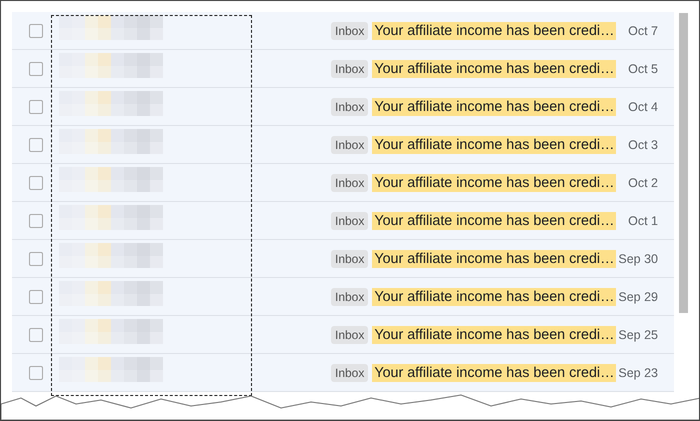 The height and width of the screenshot is (421, 700). What do you see at coordinates (643, 107) in the screenshot?
I see `email-date: Oct 4` at bounding box center [643, 107].